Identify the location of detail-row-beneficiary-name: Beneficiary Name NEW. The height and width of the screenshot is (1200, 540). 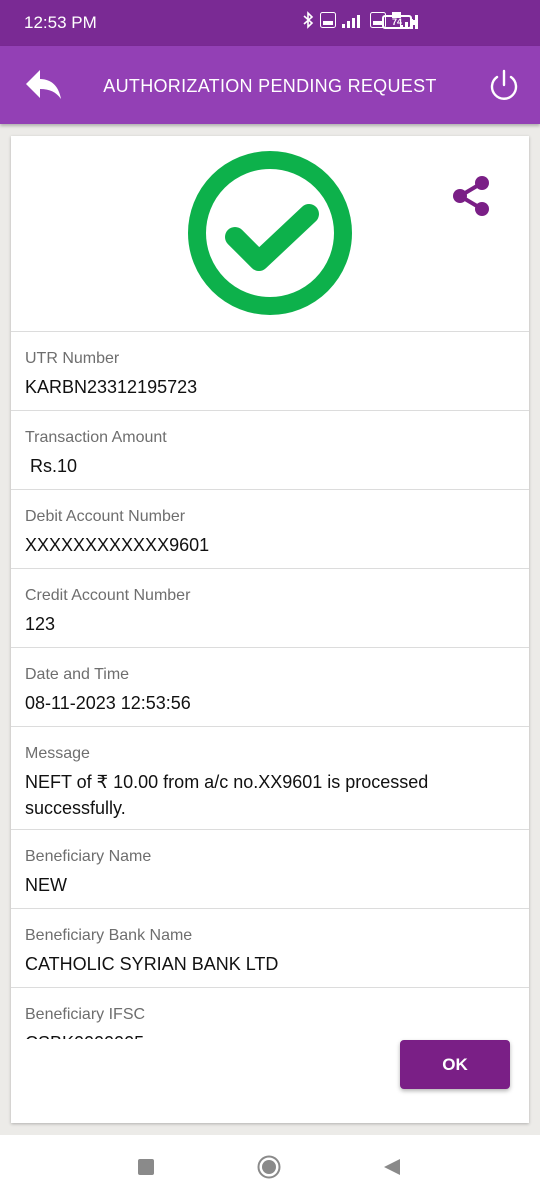
(270, 868).